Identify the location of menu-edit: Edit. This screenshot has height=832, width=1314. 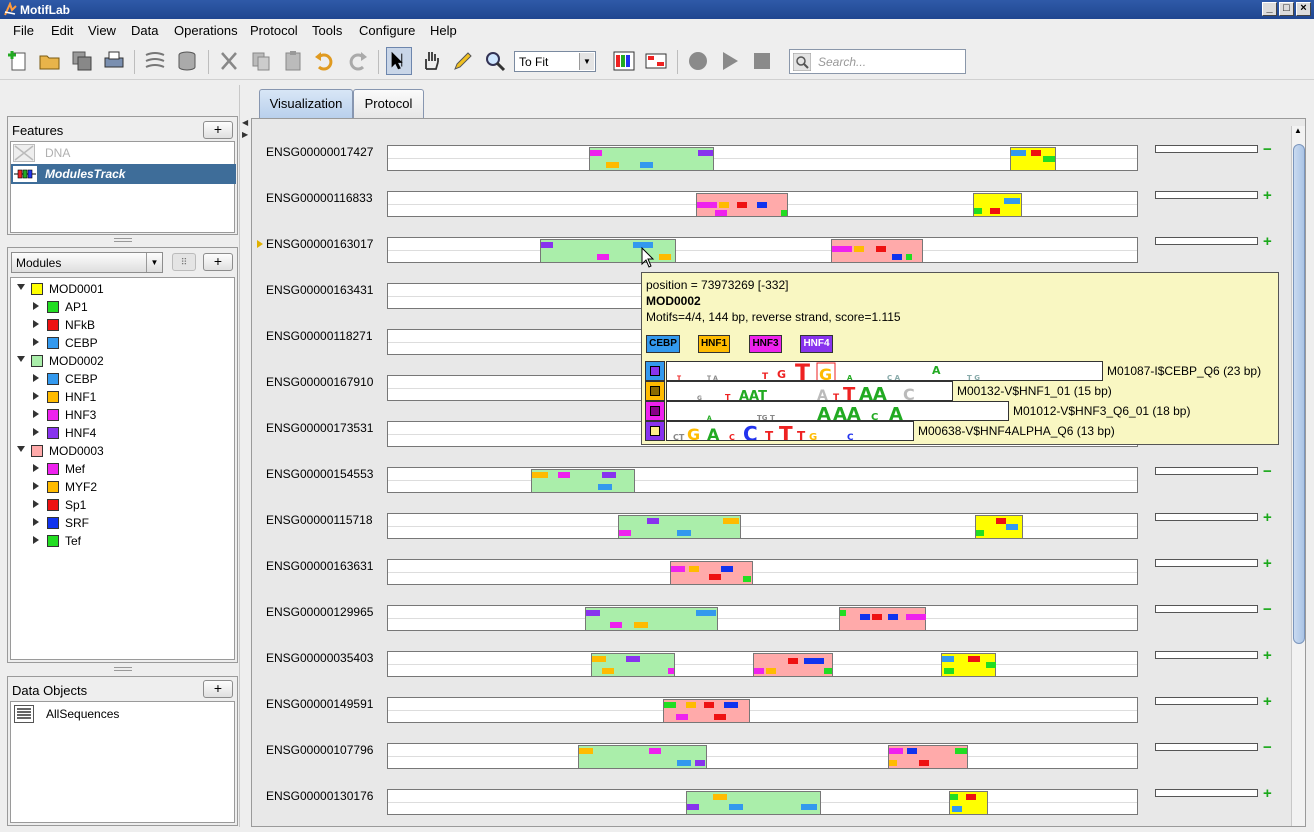
(62, 30).